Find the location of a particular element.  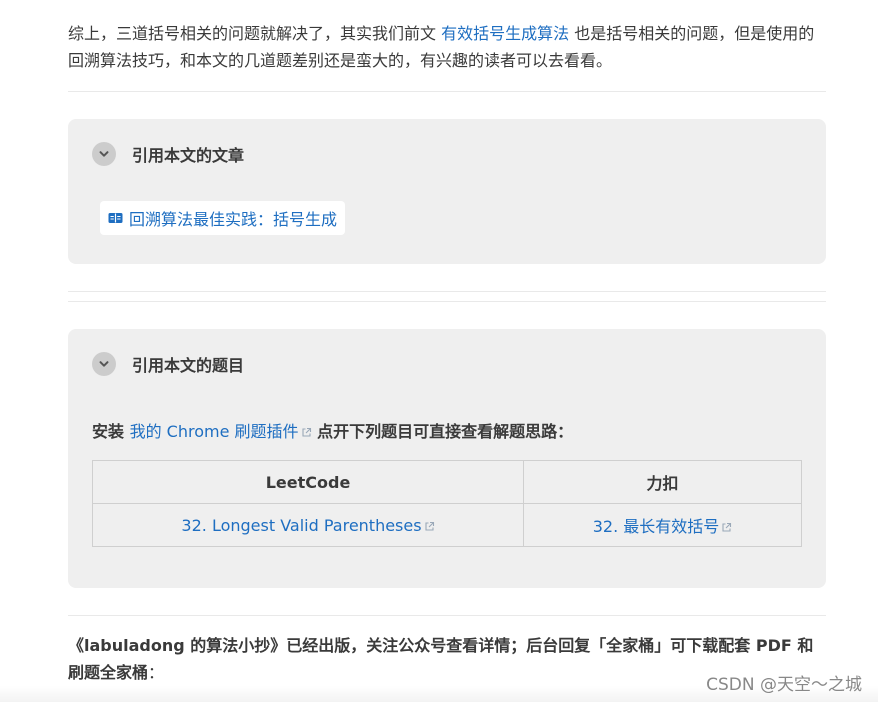

article-link-chip: 回溯算法最佳实践：括号生成 is located at coordinates (223, 218).